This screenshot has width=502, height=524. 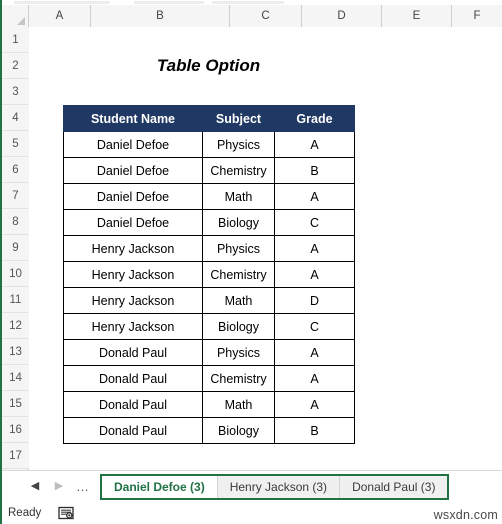 I want to click on sheet-tab-0: Daniel Defoe (3), so click(x=160, y=486).